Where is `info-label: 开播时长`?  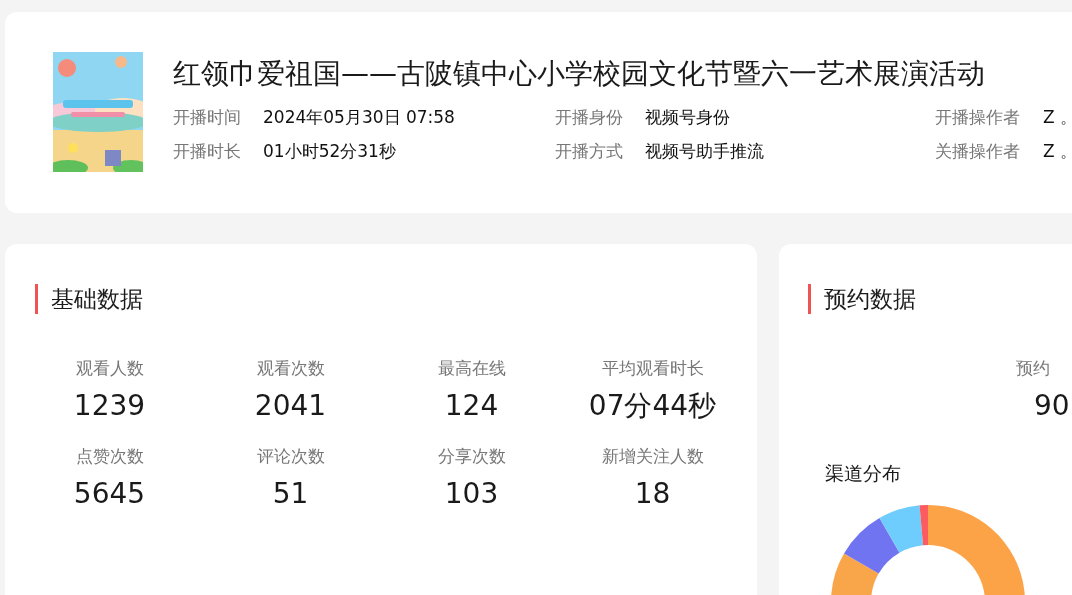
info-label: 开播时长 is located at coordinates (207, 151).